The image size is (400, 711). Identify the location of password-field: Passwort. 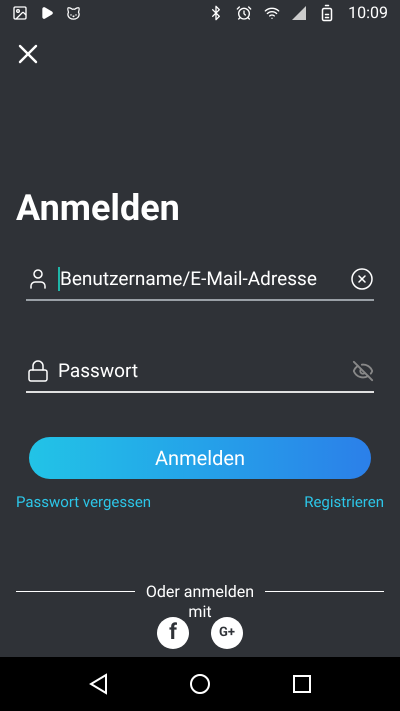
(201, 371).